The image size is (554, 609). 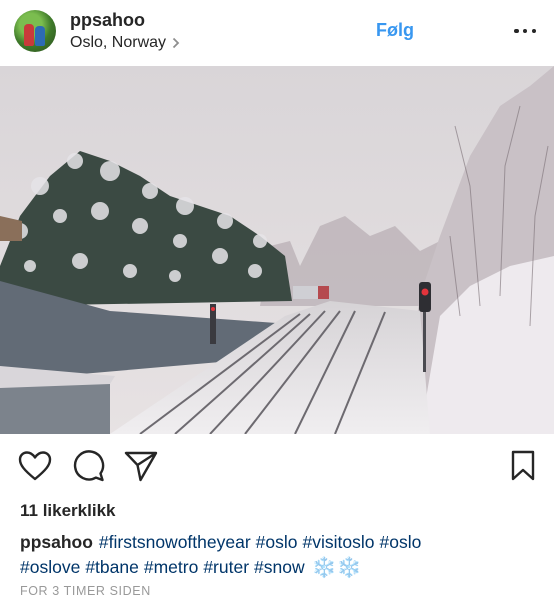 What do you see at coordinates (118, 43) in the screenshot?
I see `location-label: Oslo, Norway` at bounding box center [118, 43].